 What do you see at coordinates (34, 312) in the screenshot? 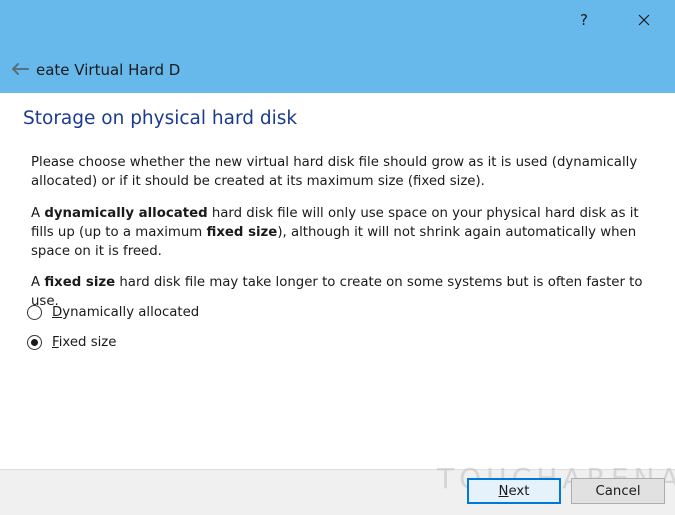
I see `radio-button-unchecked` at bounding box center [34, 312].